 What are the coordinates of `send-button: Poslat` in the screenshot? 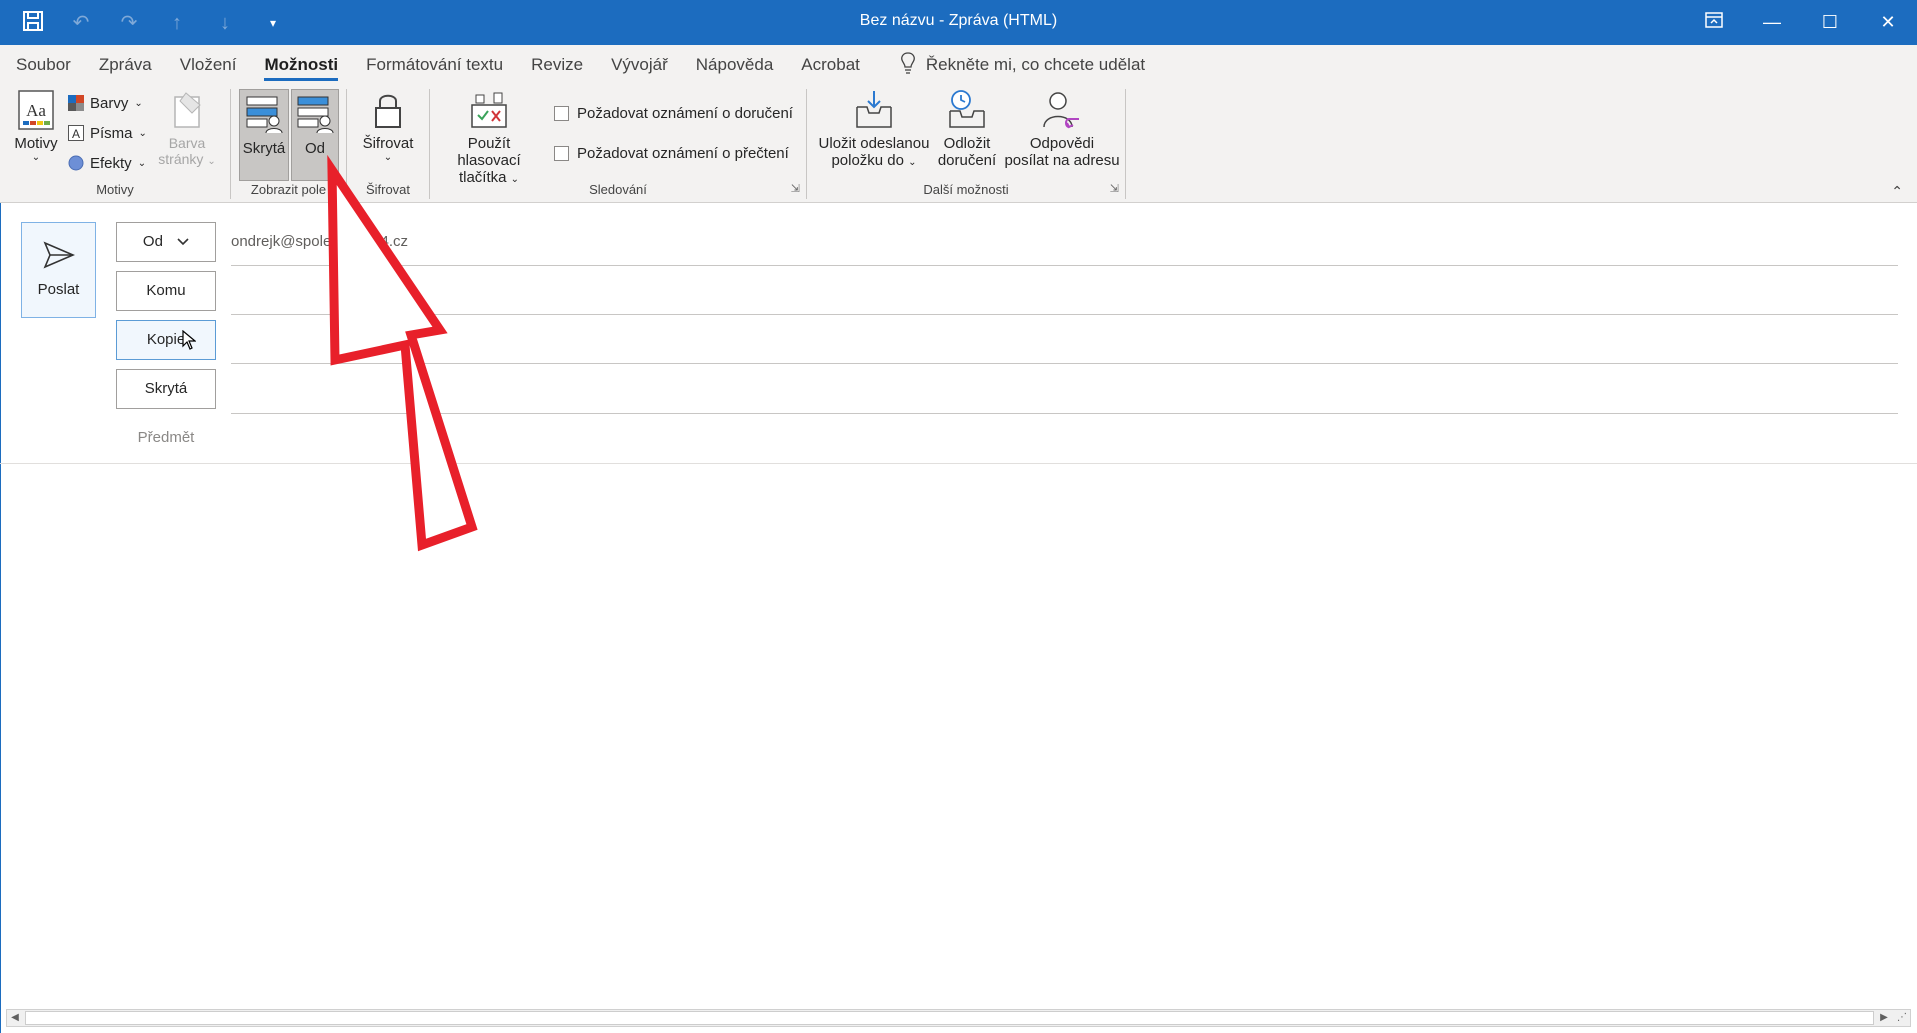 It's located at (58, 270).